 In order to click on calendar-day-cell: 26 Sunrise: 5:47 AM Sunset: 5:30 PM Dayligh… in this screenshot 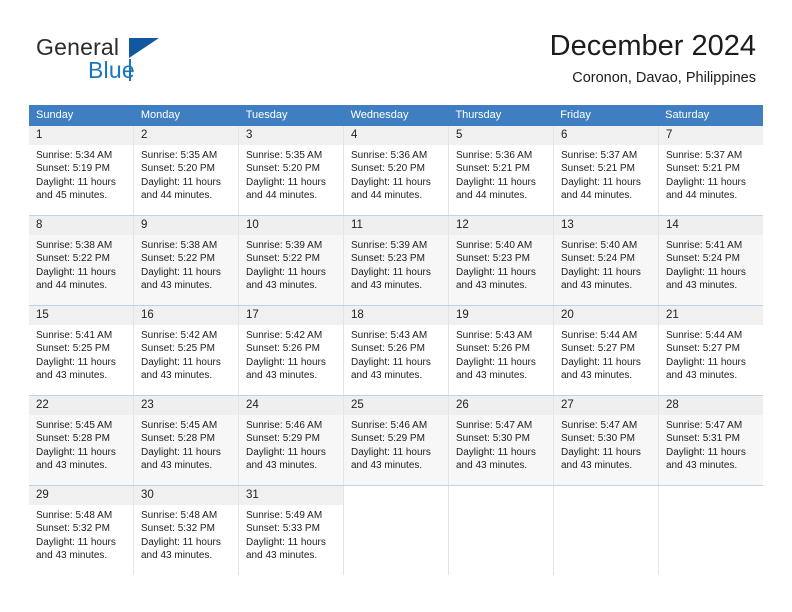, I will do `click(500, 440)`.